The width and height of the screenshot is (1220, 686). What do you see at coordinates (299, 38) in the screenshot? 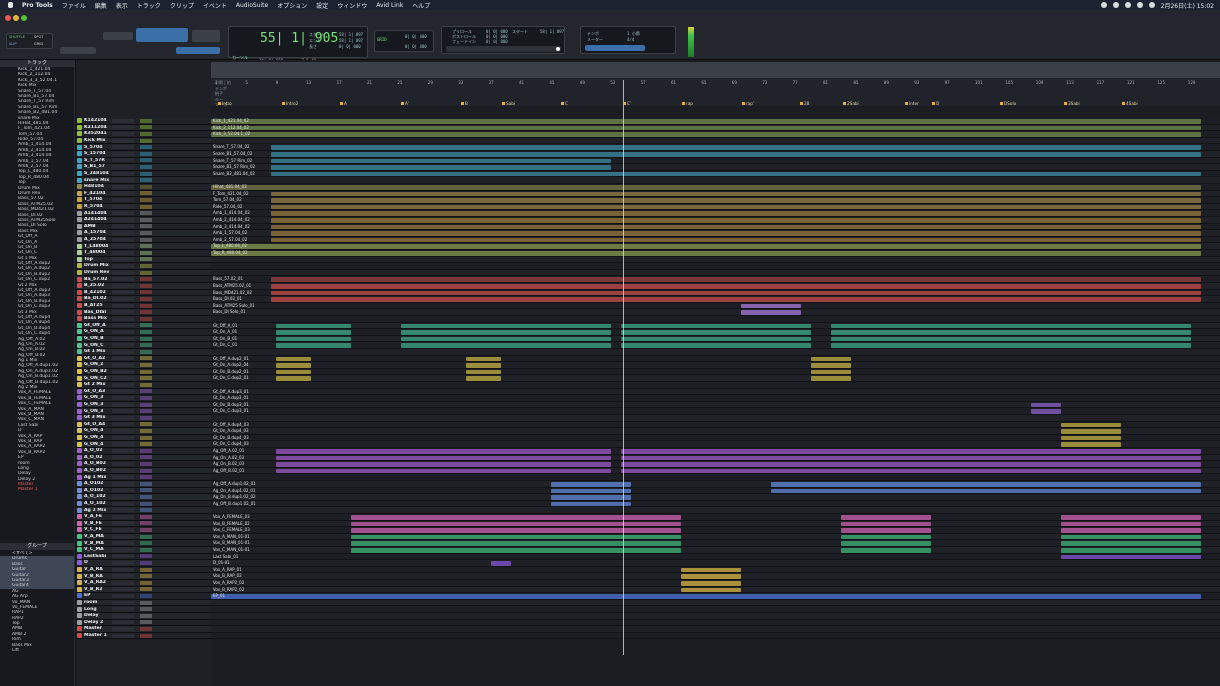
I see `main-counter: 55| 1| 905` at bounding box center [299, 38].